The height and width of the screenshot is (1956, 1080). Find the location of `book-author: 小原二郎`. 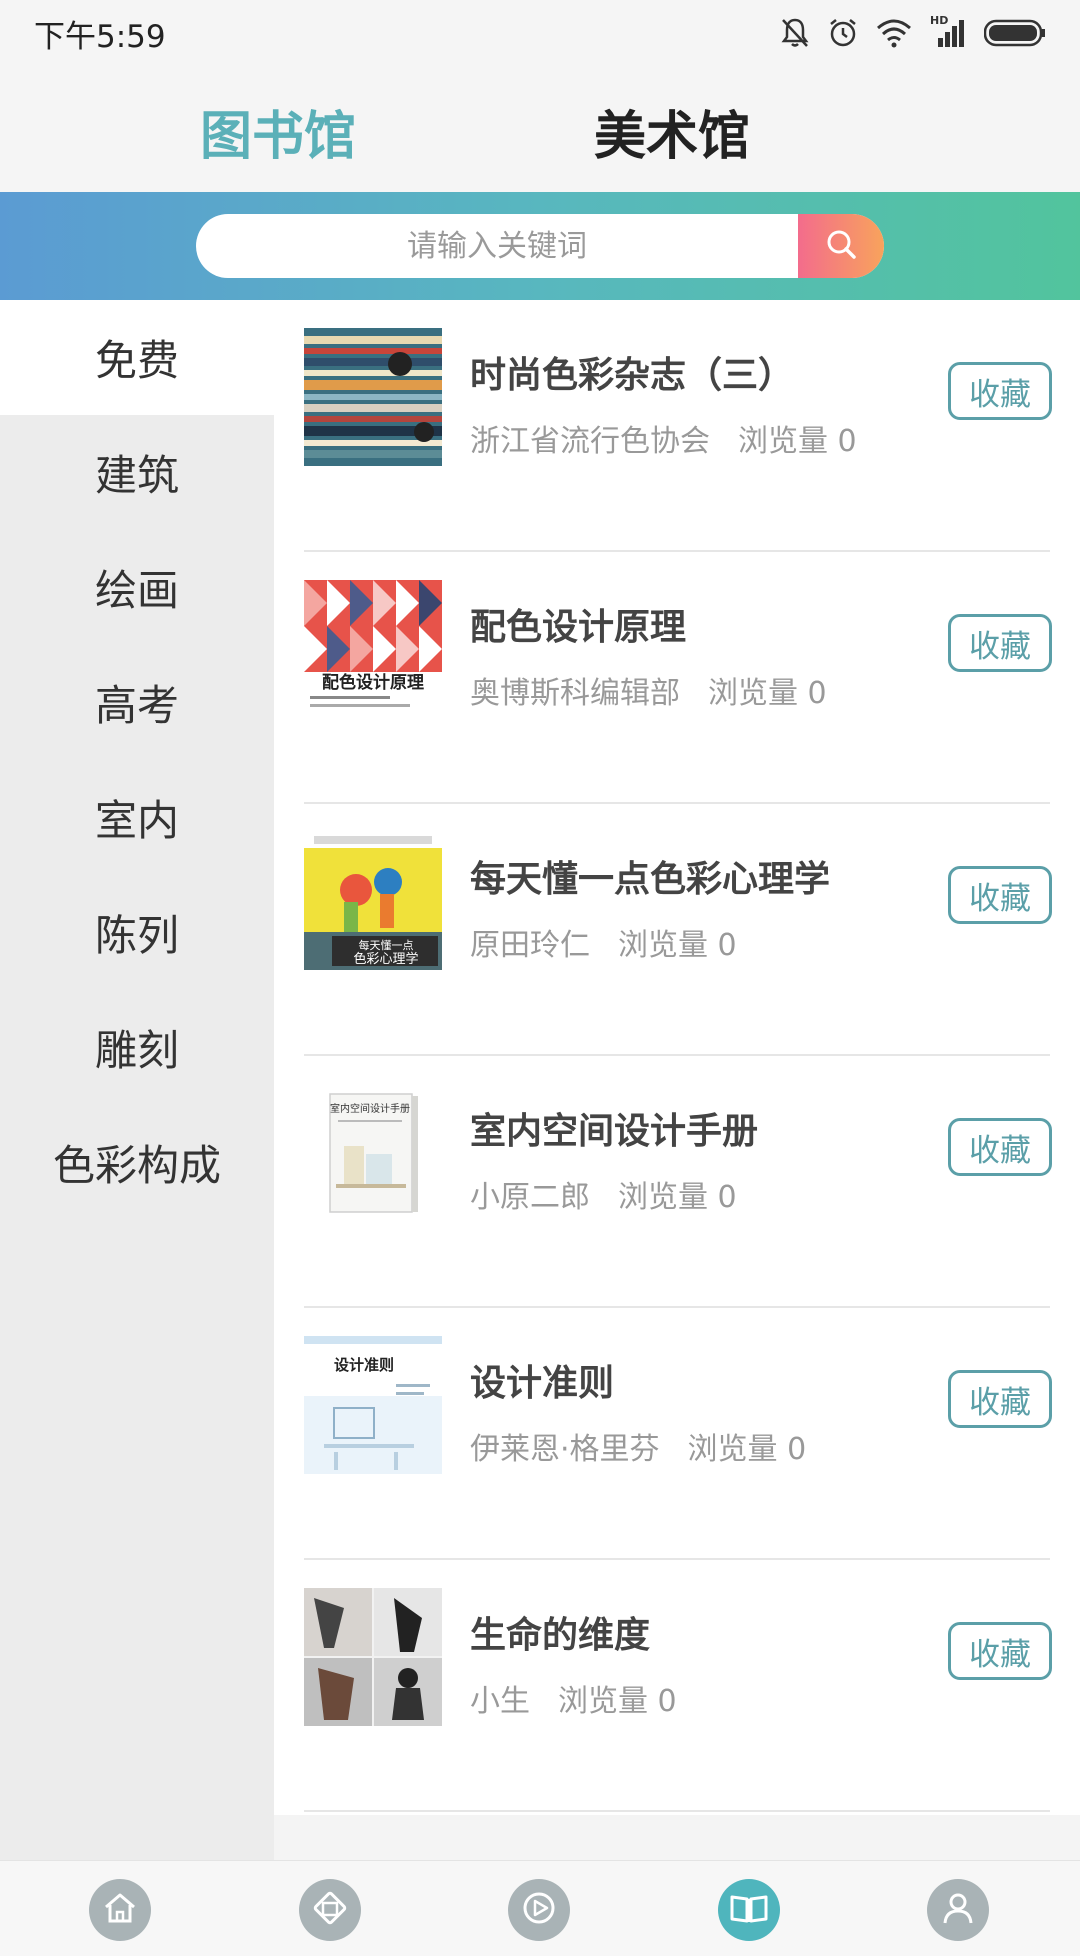

book-author: 小原二郎 is located at coordinates (530, 1197).